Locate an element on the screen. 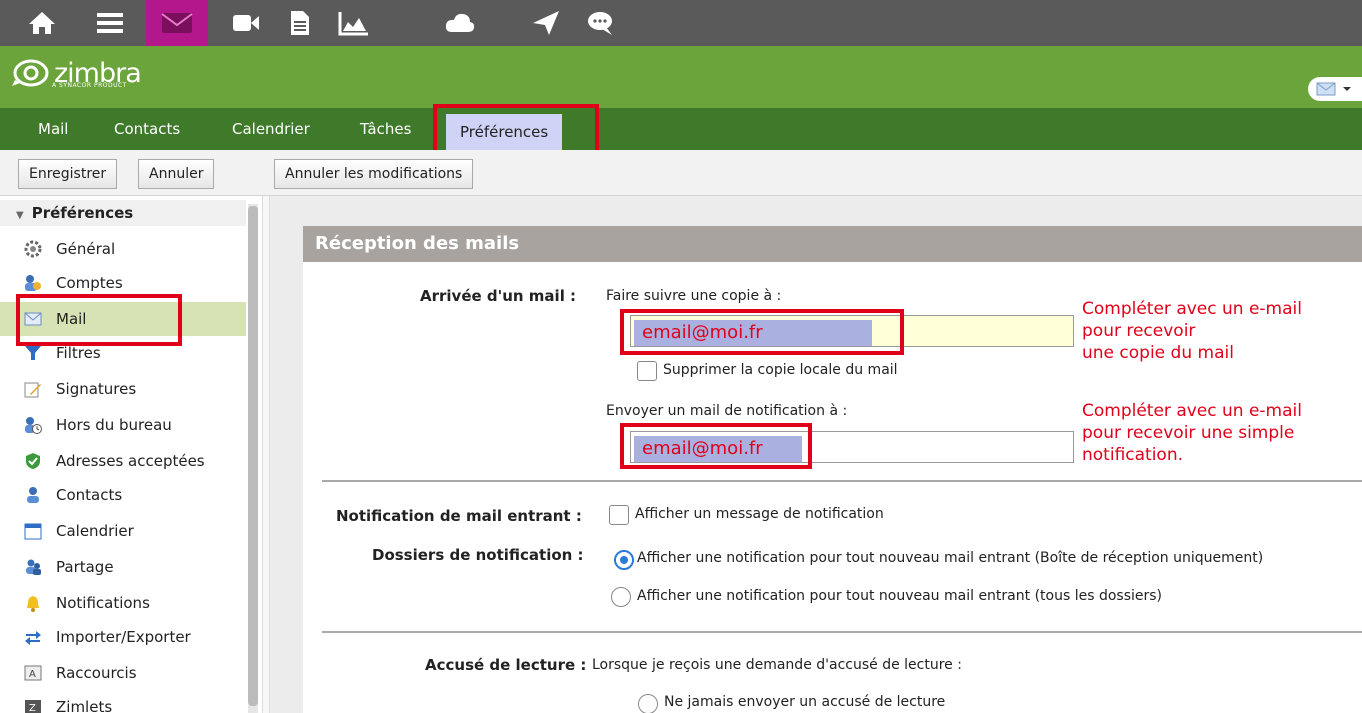 This screenshot has width=1362, height=713. svg-text: A is located at coordinates (32, 674).